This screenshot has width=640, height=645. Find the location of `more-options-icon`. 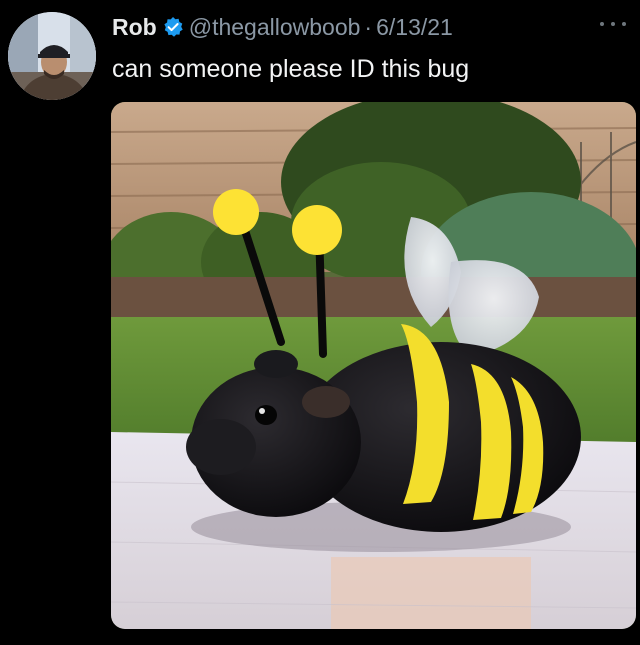

more-options-icon is located at coordinates (613, 24).